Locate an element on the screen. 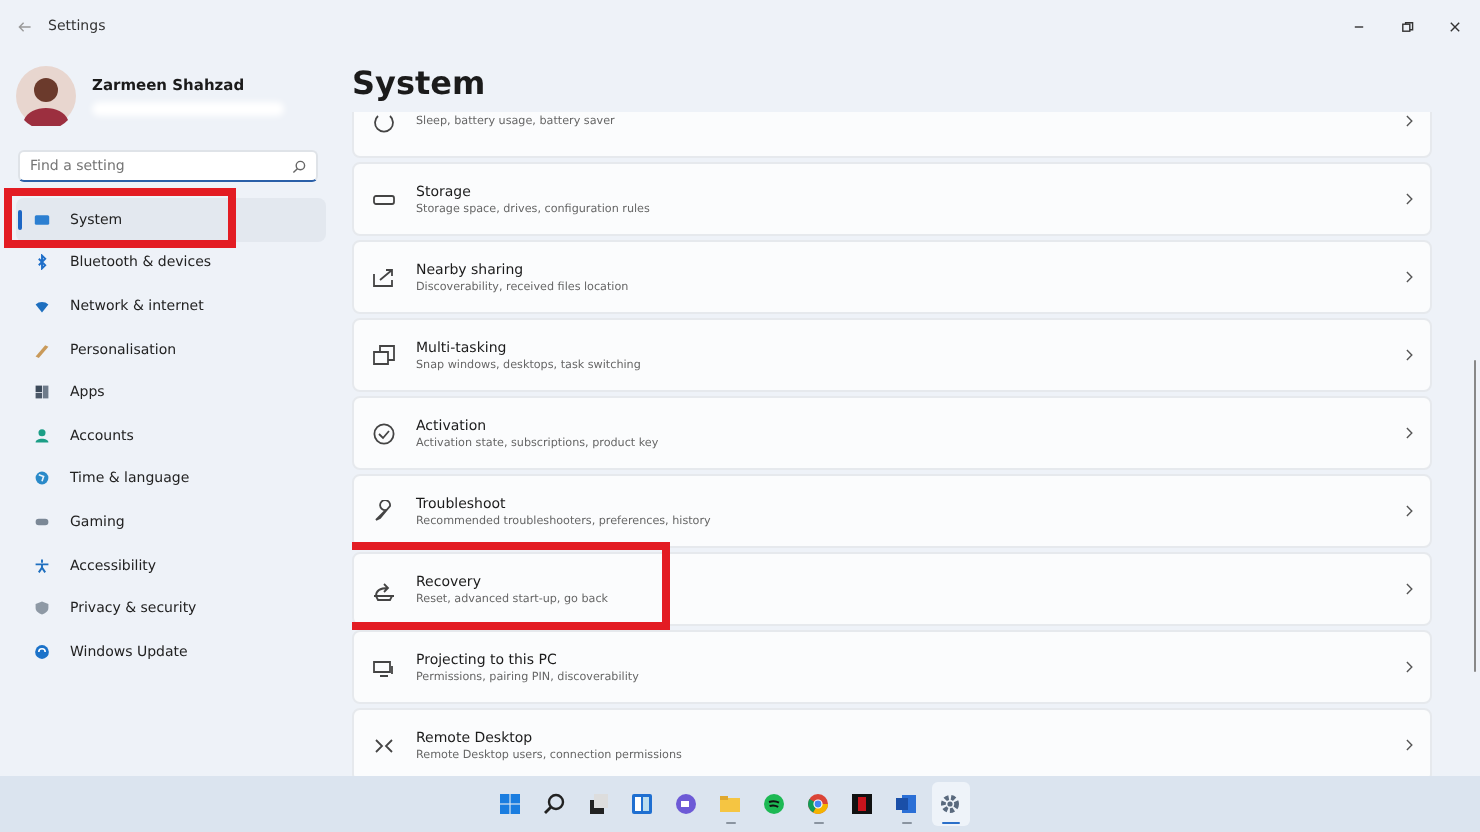  wrench-icon is located at coordinates (384, 511).